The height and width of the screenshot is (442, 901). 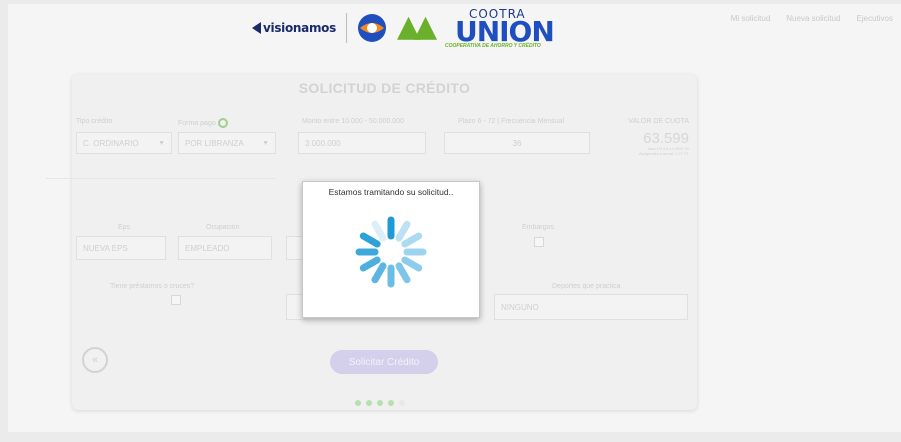 What do you see at coordinates (323, 143) in the screenshot?
I see `monto-value: 3.000.000` at bounding box center [323, 143].